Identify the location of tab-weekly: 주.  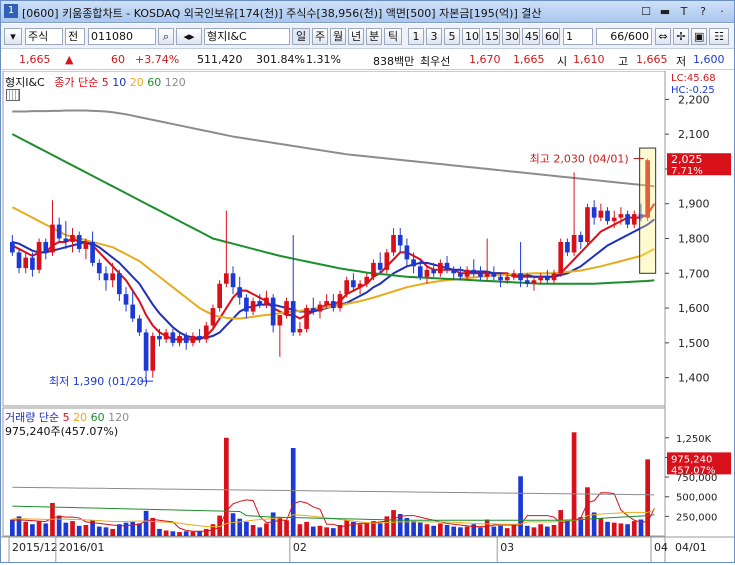
(320, 36).